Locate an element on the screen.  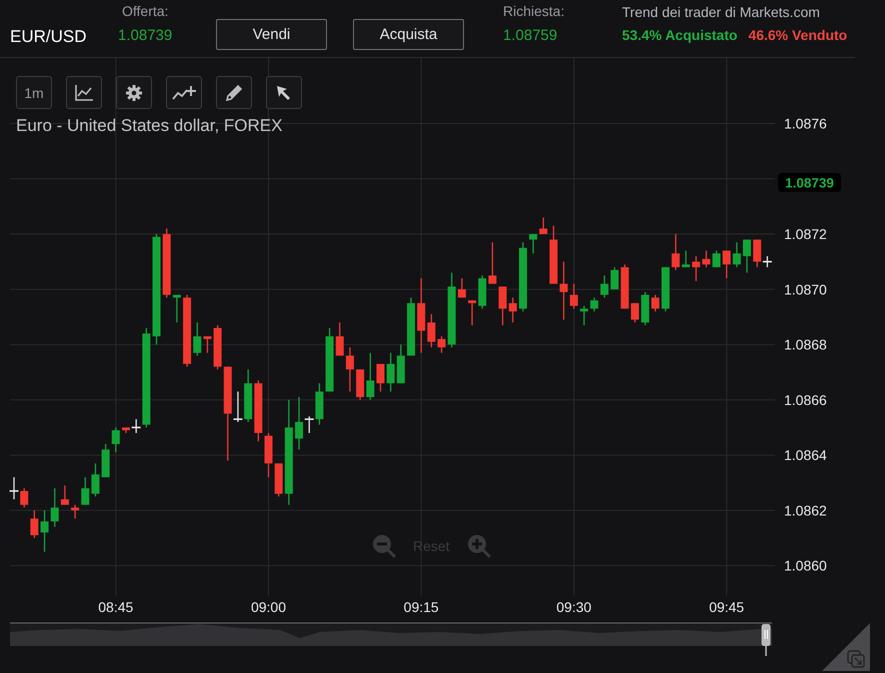
x-axis-label: 09:30 is located at coordinates (574, 607).